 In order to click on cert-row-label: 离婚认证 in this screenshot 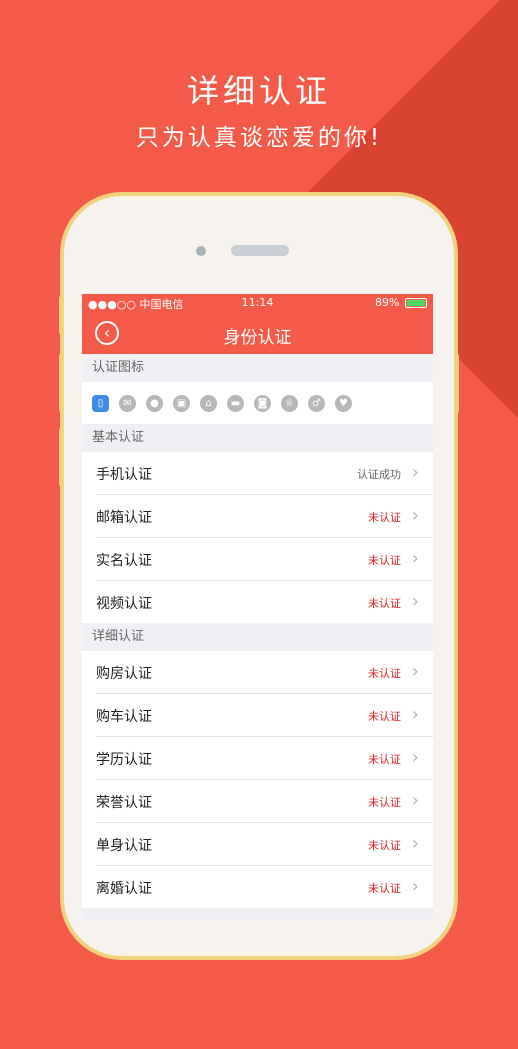, I will do `click(124, 889)`.